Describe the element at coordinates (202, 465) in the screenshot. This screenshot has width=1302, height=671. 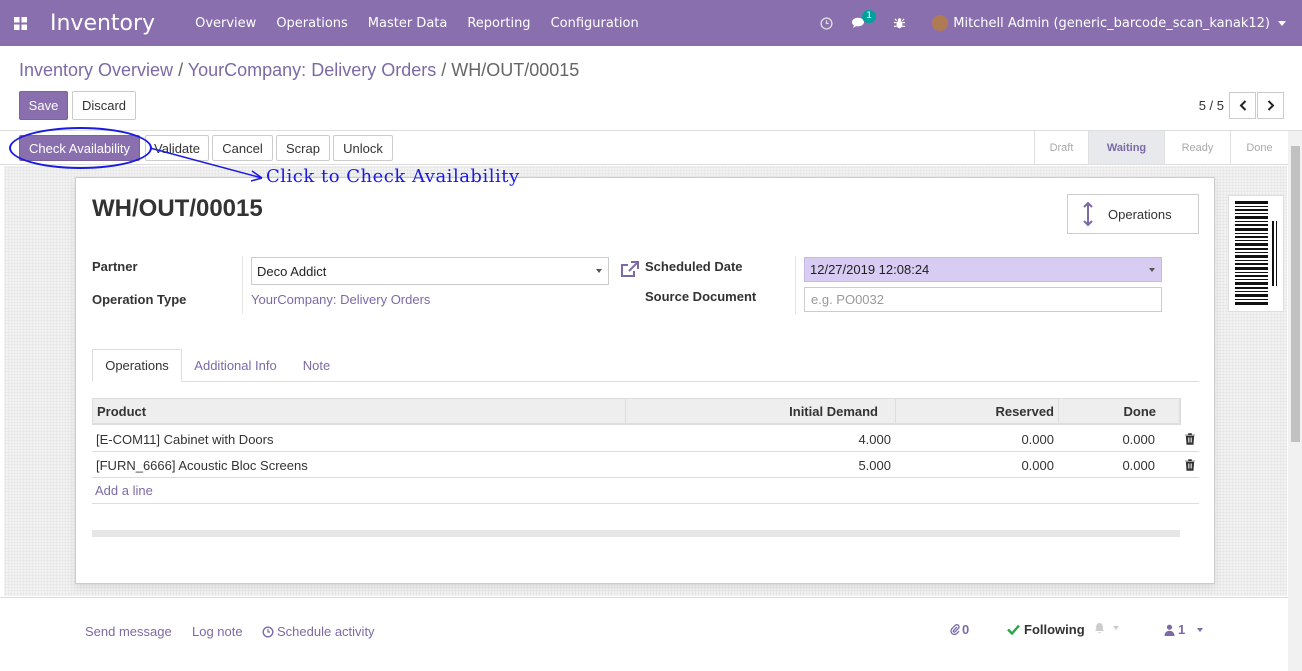
I see `cell-product: [FURN_6666] Acoustic Bloc Screens` at that location.